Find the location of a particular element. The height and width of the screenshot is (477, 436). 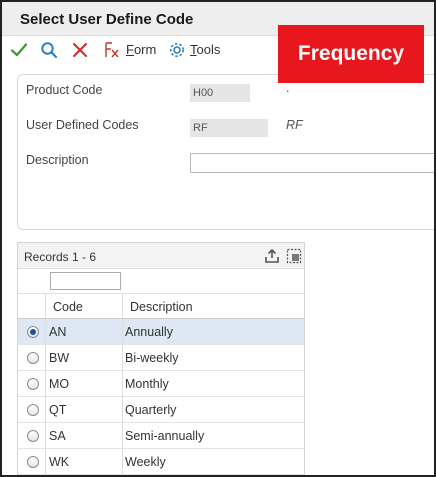

row-description: Bi-weekly is located at coordinates (152, 358).